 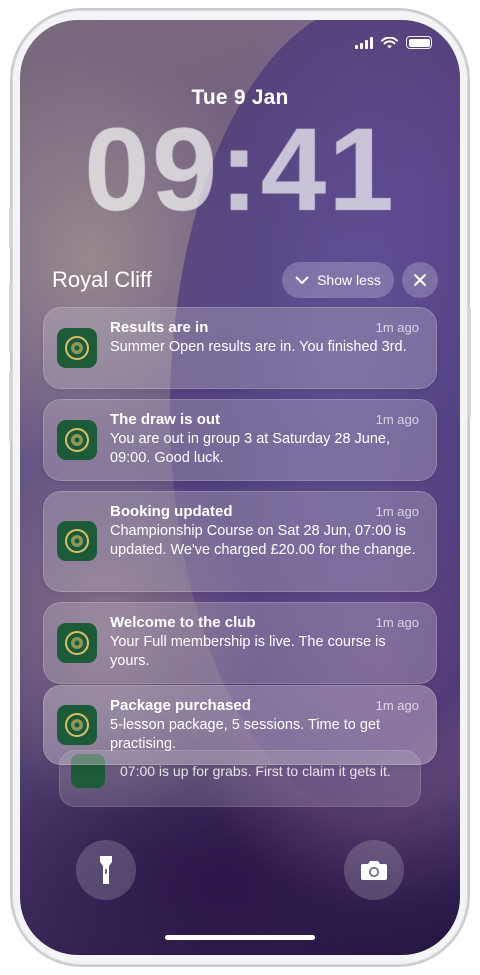 What do you see at coordinates (302, 280) in the screenshot?
I see `chevron-down-icon` at bounding box center [302, 280].